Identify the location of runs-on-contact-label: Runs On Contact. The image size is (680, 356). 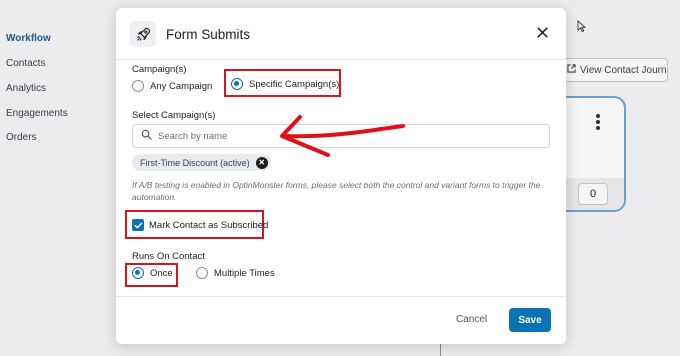
(168, 256).